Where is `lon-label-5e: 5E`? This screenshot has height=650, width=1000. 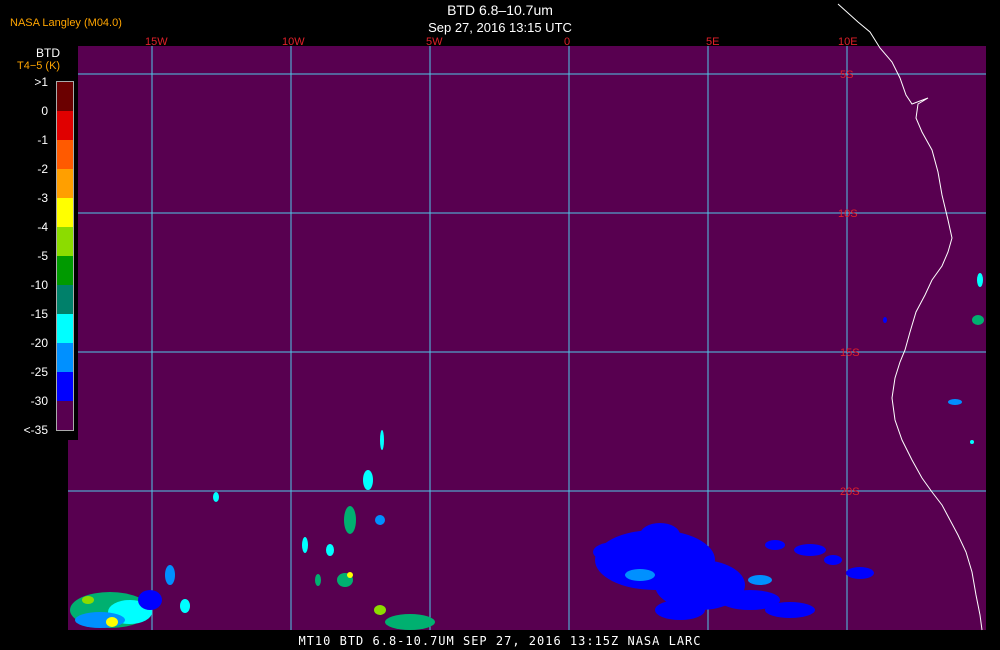
lon-label-5e: 5E is located at coordinates (712, 42).